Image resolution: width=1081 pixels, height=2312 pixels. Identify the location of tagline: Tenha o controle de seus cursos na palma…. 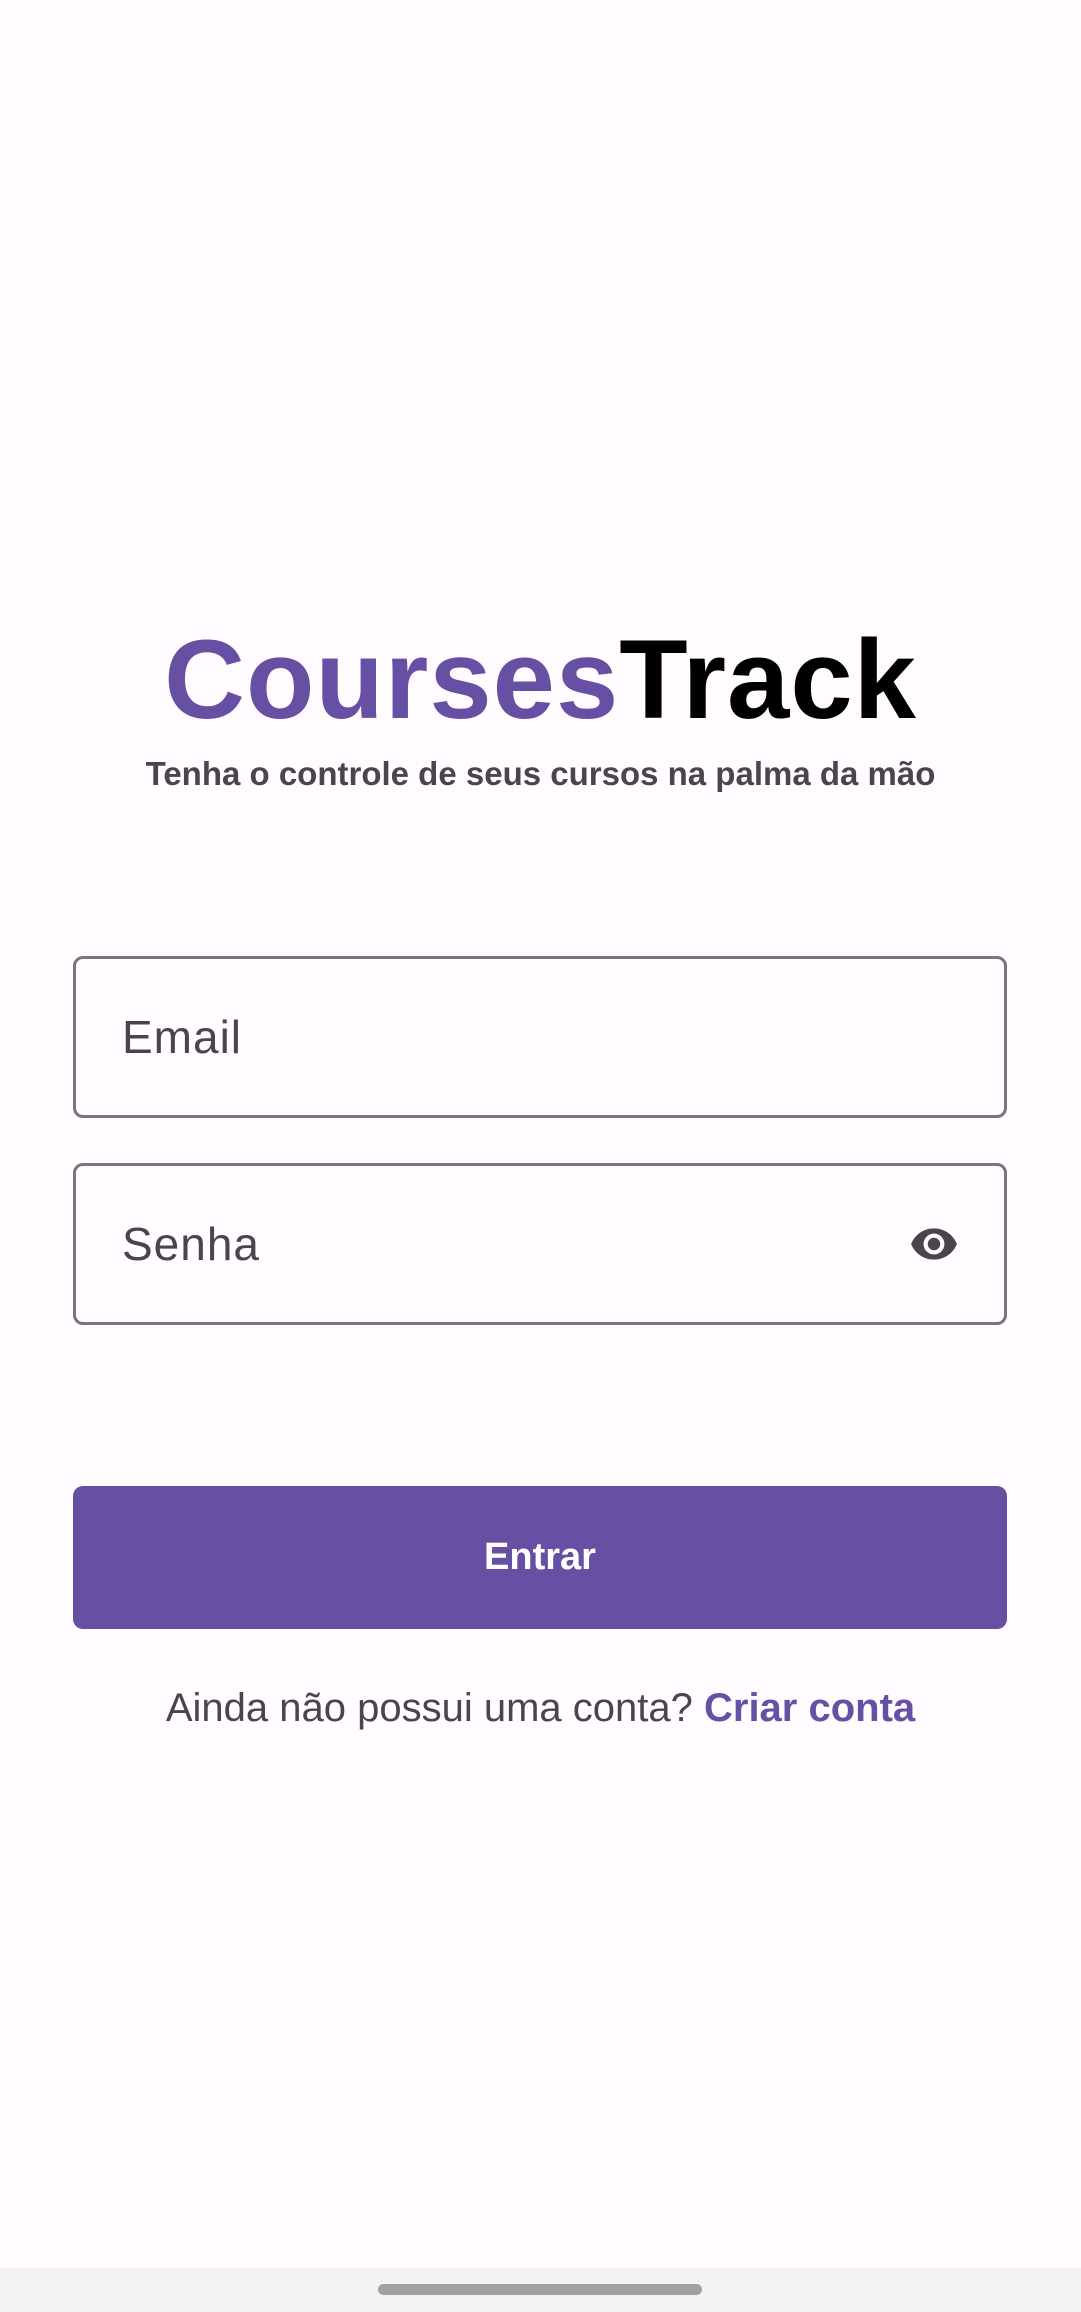
(540, 773).